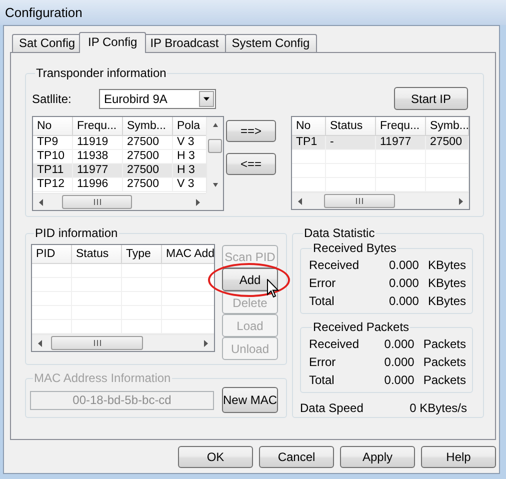 This screenshot has width=506, height=479. What do you see at coordinates (215, 125) in the screenshot?
I see `scroll-up-arrow-icon` at bounding box center [215, 125].